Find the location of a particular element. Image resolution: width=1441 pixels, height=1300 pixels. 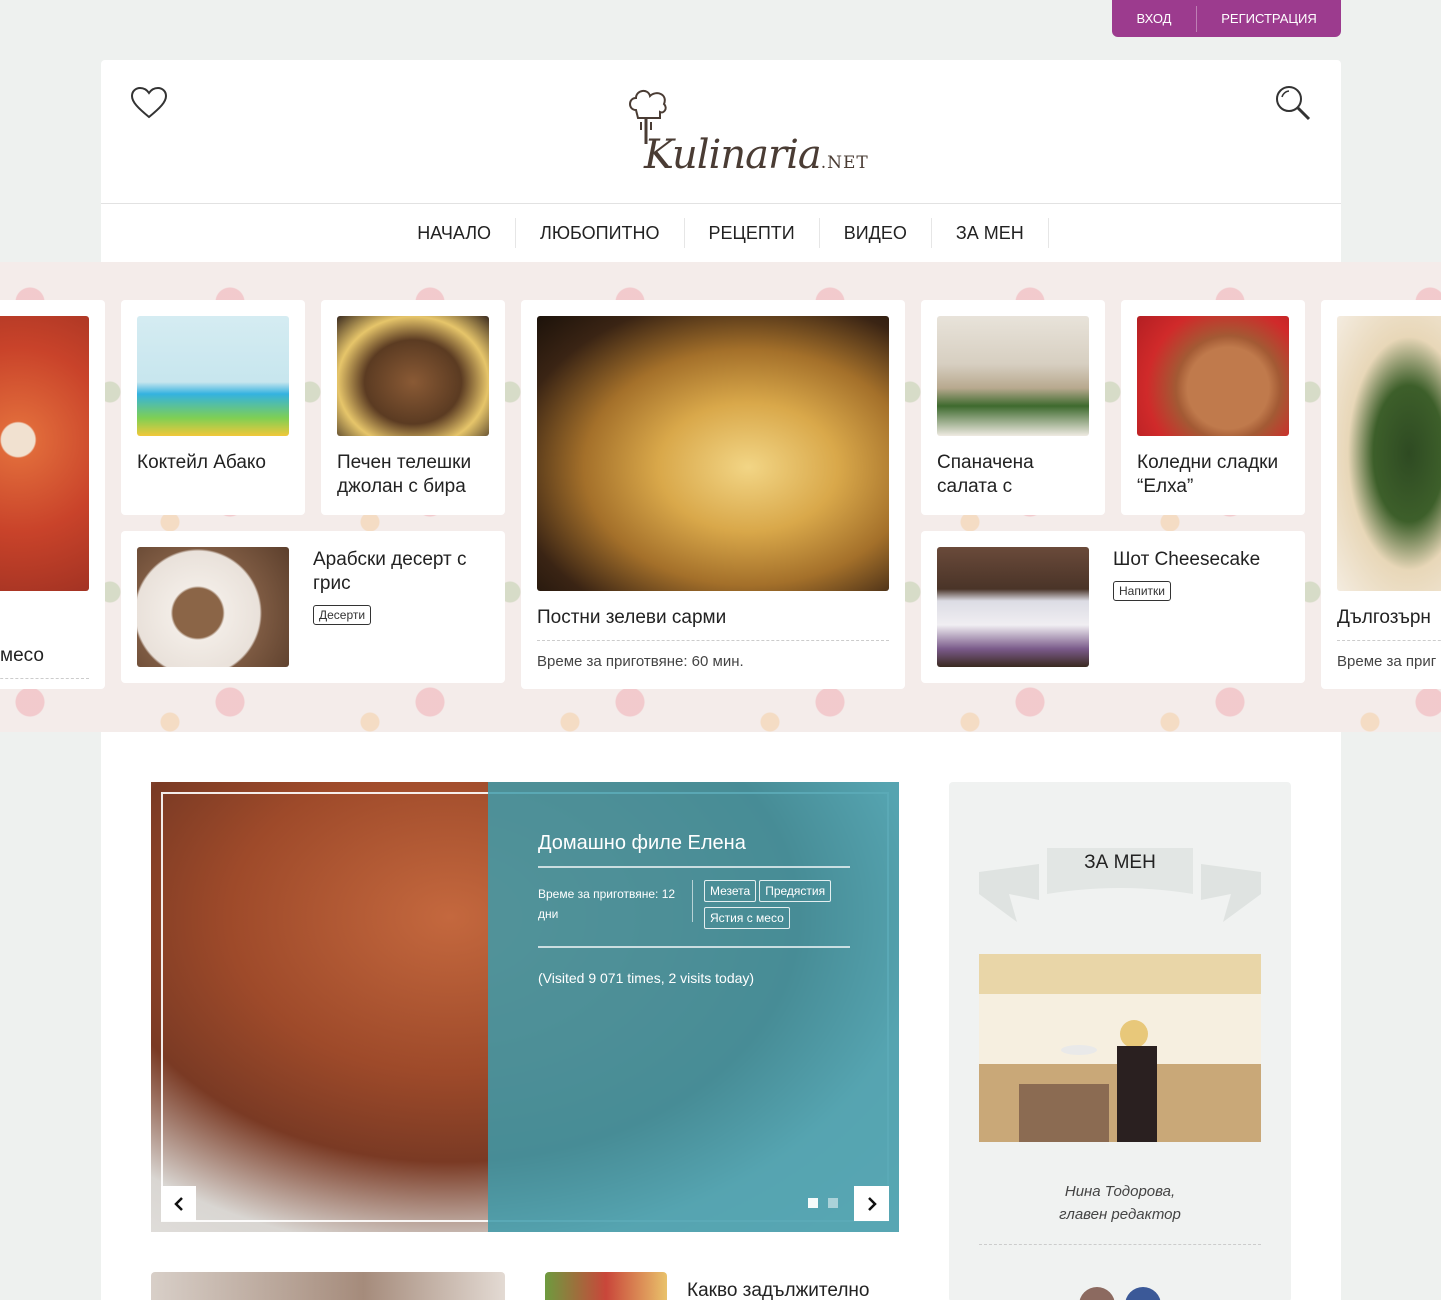

logo-suffix: .NET is located at coordinates (844, 163).